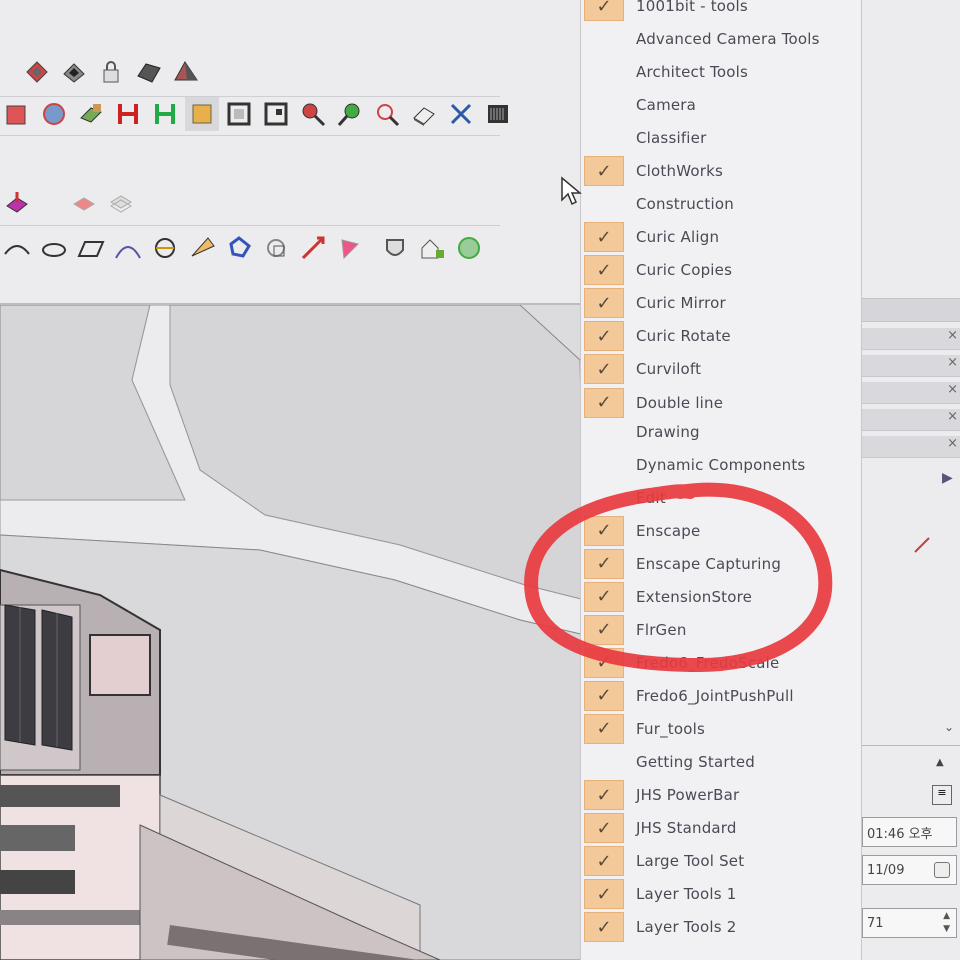  I want to click on pencil-icon, so click(922, 547).